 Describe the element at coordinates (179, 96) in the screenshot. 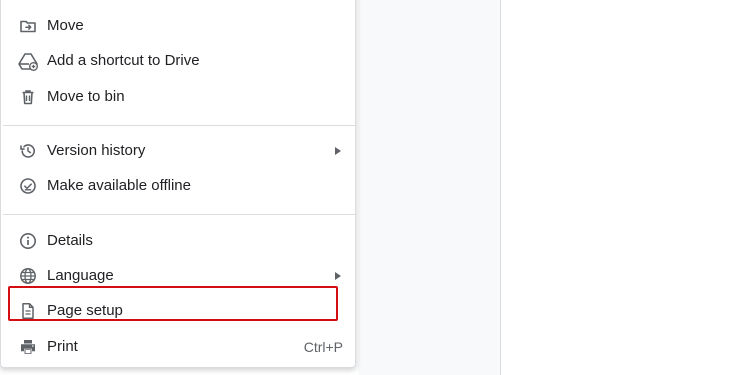

I see `menu-item-move-to-bin: Move to bin` at that location.